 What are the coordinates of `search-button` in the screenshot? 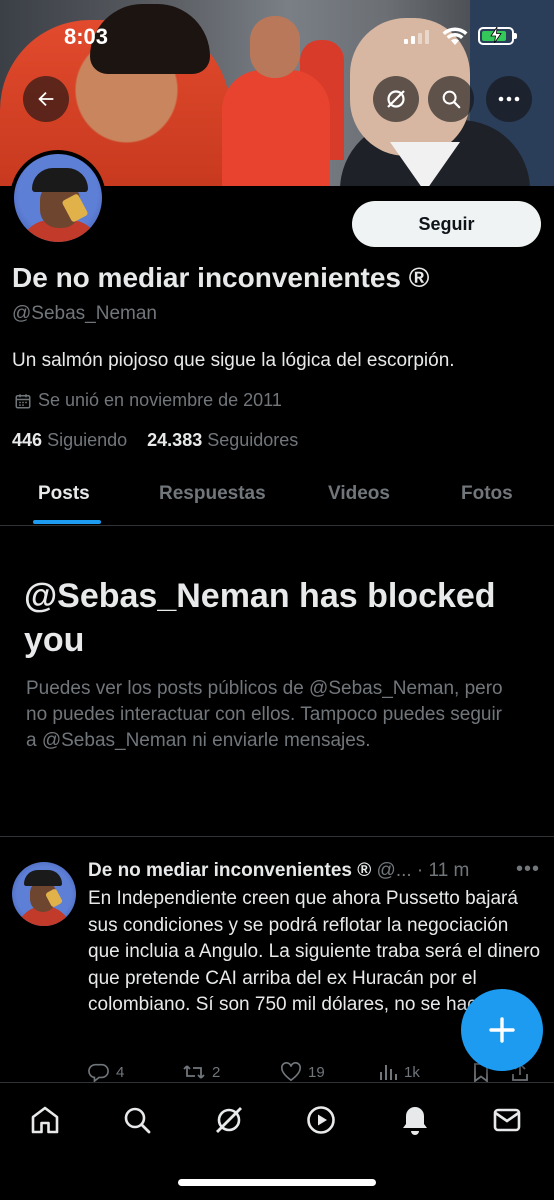 It's located at (451, 99).